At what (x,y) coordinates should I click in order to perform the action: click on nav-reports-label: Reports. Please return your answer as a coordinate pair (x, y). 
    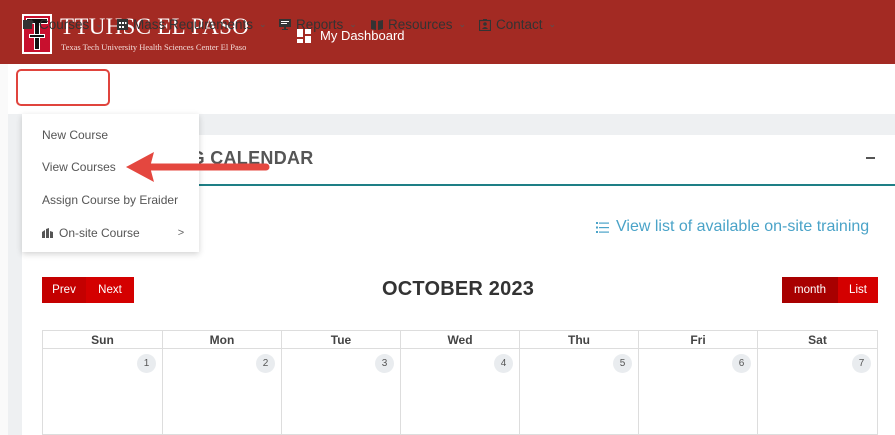
    Looking at the image, I should click on (320, 24).